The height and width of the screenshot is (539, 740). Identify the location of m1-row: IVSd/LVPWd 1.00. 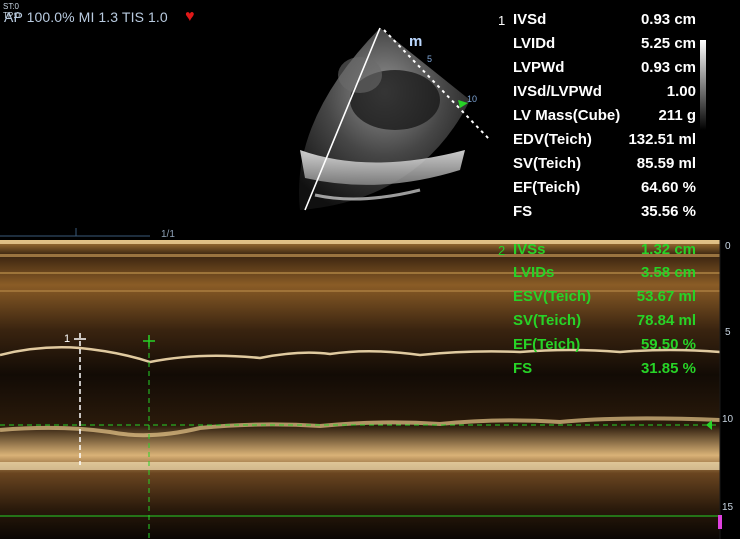
(595, 91).